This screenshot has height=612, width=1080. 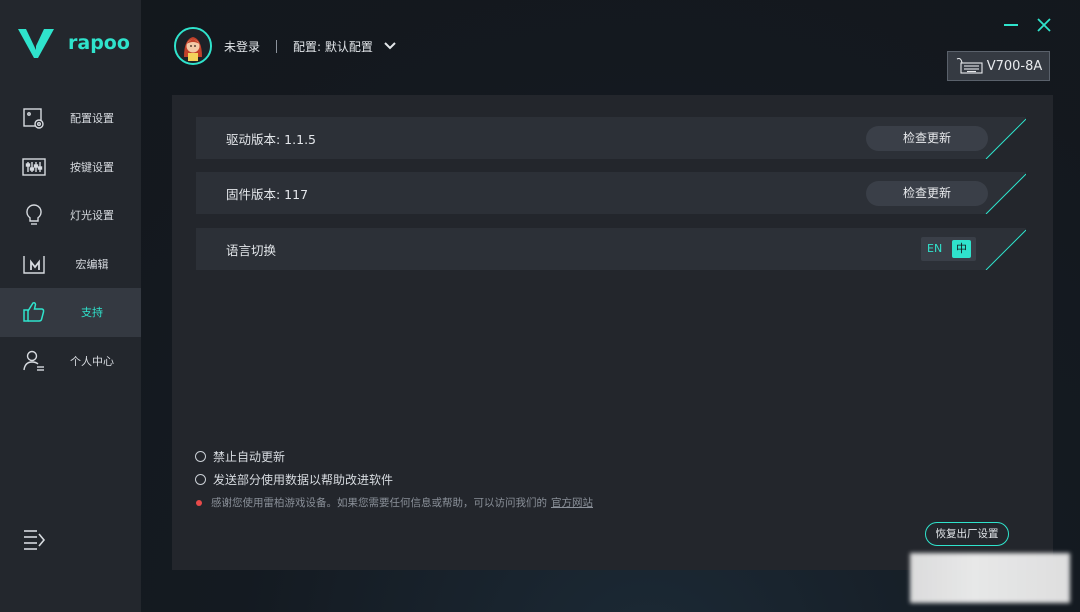 I want to click on language-toggle: EN 中, so click(x=948, y=249).